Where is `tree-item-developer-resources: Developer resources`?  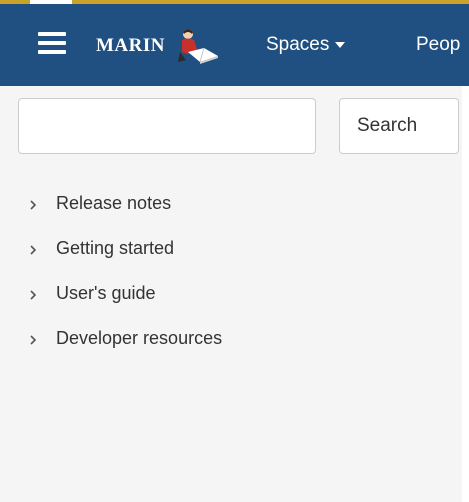 tree-item-developer-resources: Developer resources is located at coordinates (231, 341).